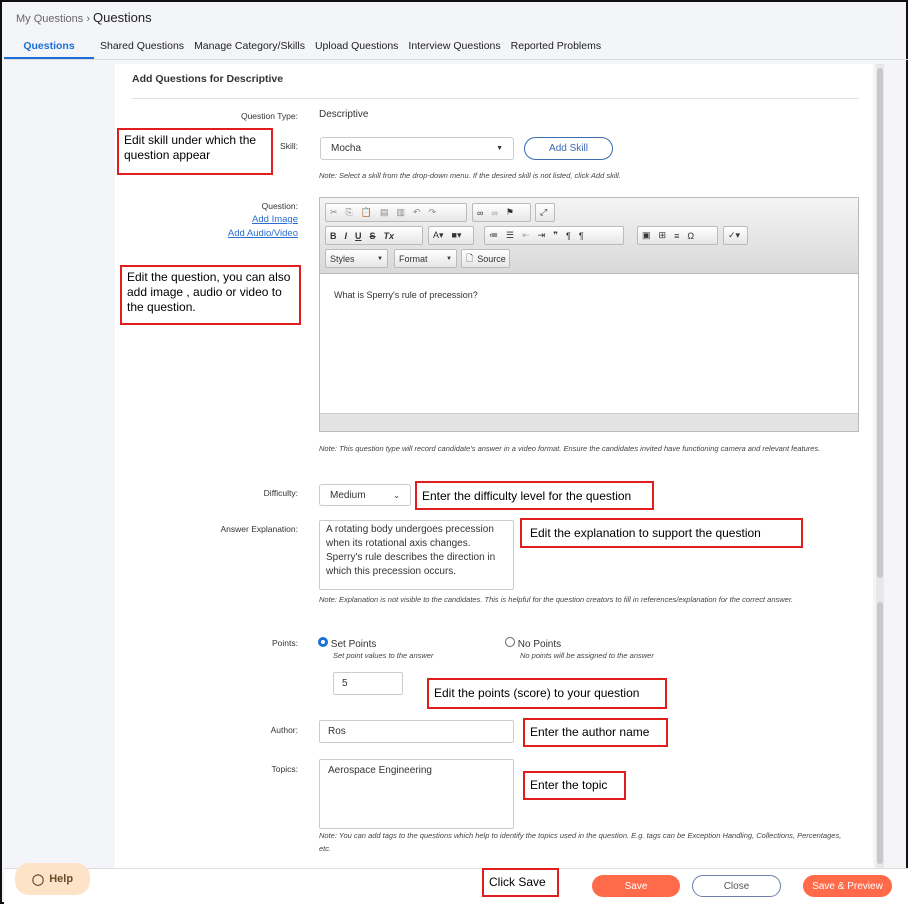 The height and width of the screenshot is (904, 908). What do you see at coordinates (587, 655) in the screenshot?
I see `no-points-hint: No points will be assigned to the answer` at bounding box center [587, 655].